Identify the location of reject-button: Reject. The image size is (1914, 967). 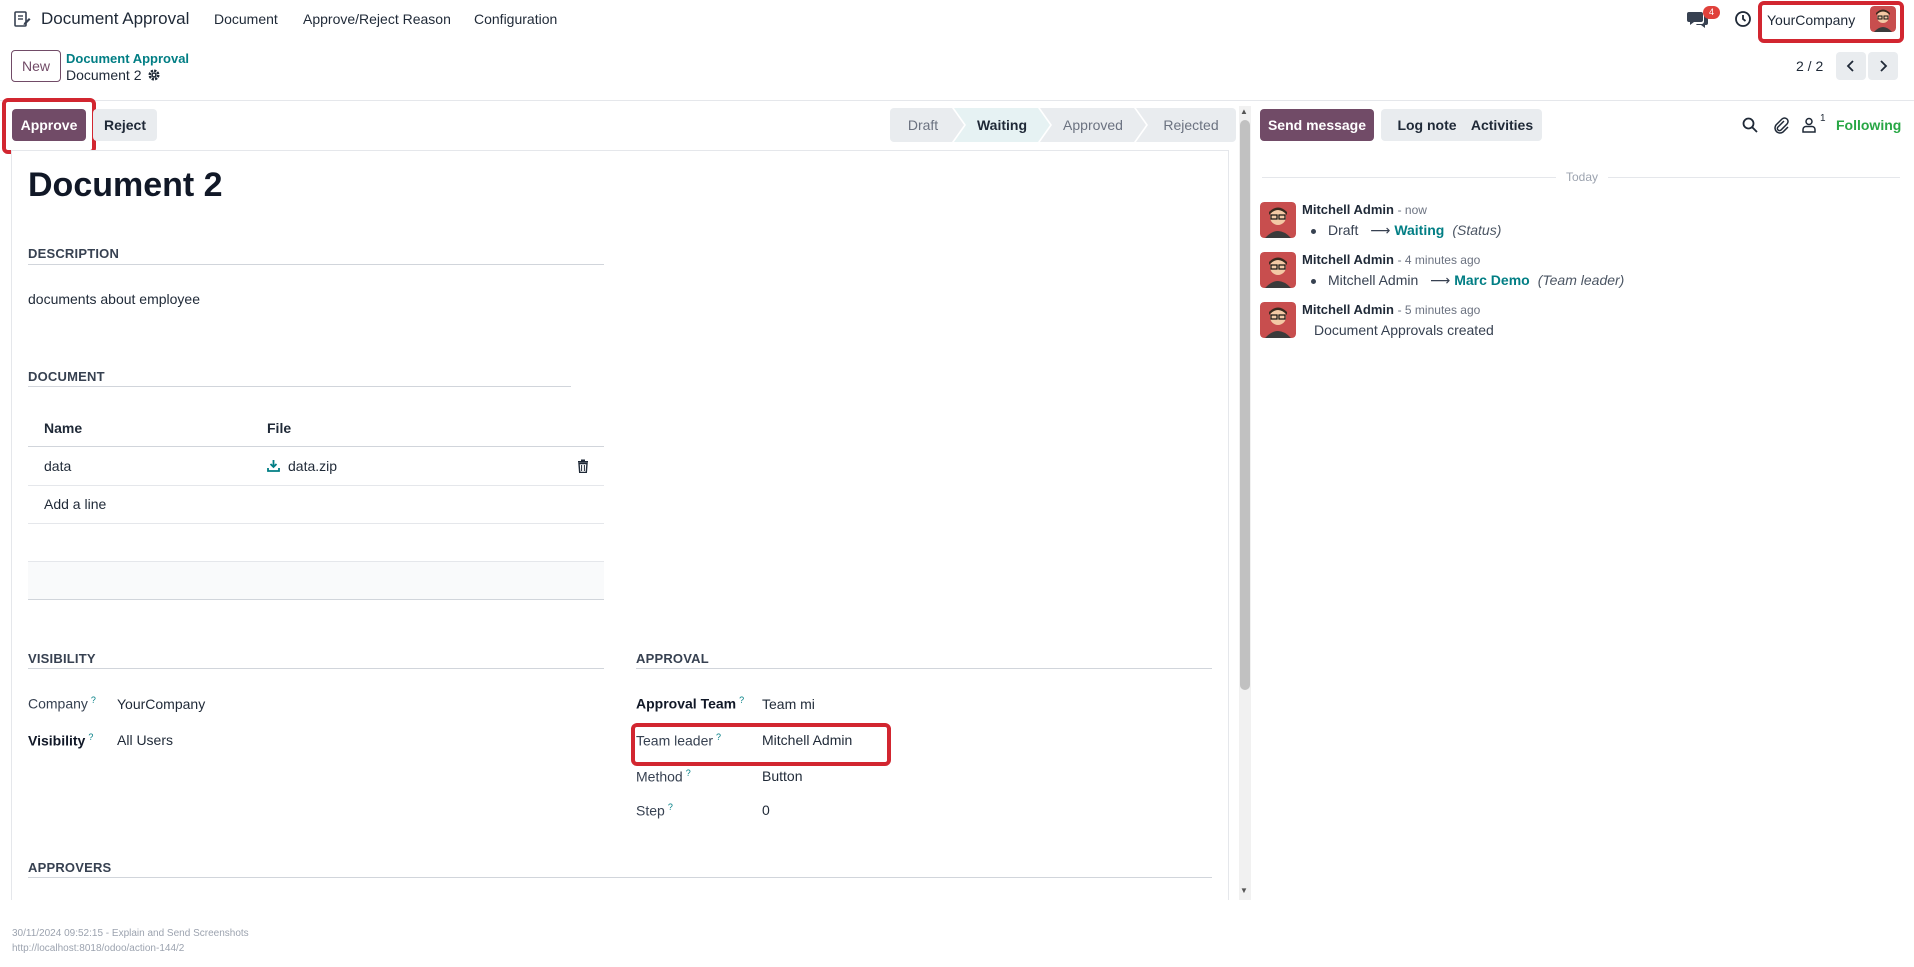
(125, 125).